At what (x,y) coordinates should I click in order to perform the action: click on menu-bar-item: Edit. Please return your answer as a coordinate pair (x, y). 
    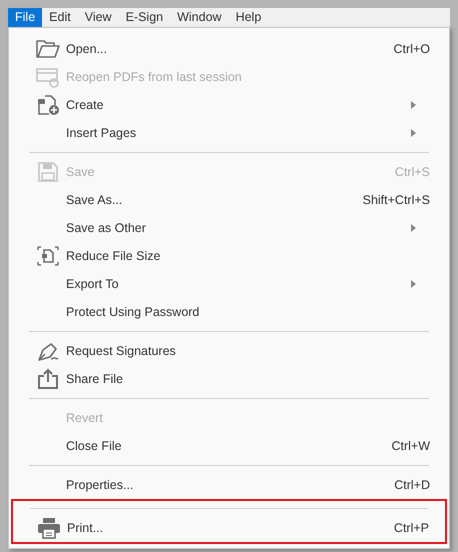
    Looking at the image, I should click on (60, 17).